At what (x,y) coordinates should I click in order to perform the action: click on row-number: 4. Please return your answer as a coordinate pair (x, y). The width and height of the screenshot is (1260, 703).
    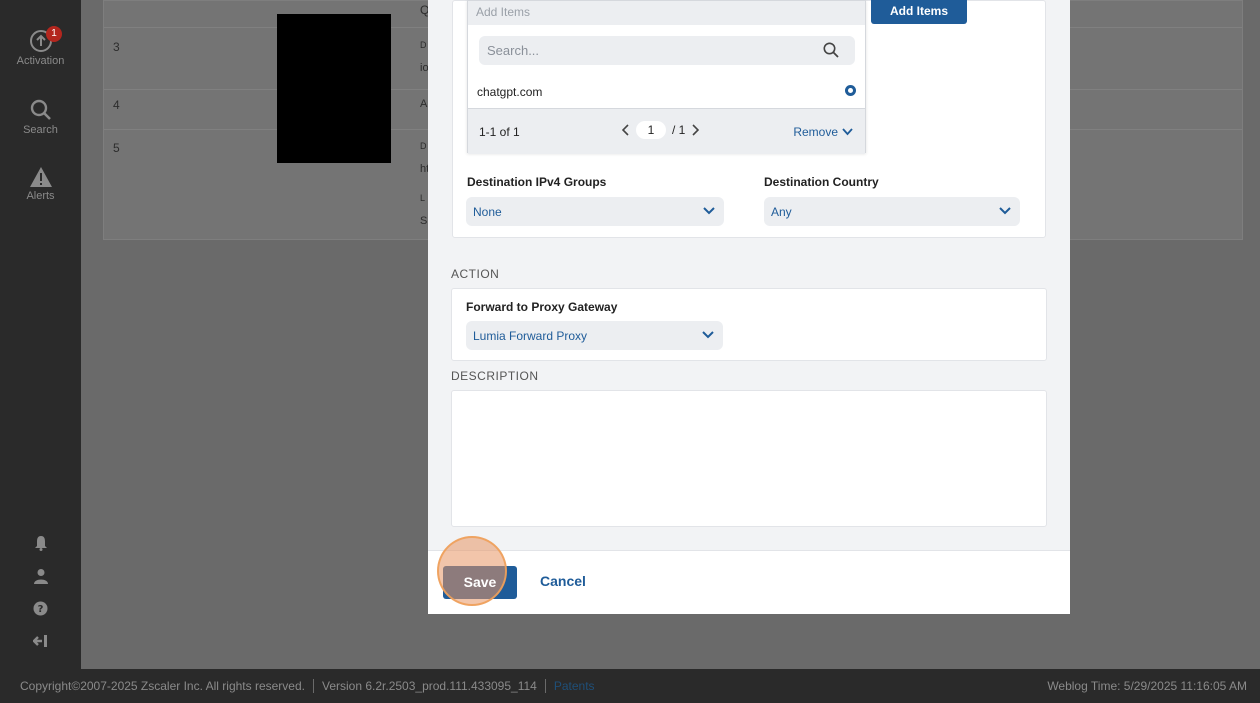
    Looking at the image, I should click on (116, 105).